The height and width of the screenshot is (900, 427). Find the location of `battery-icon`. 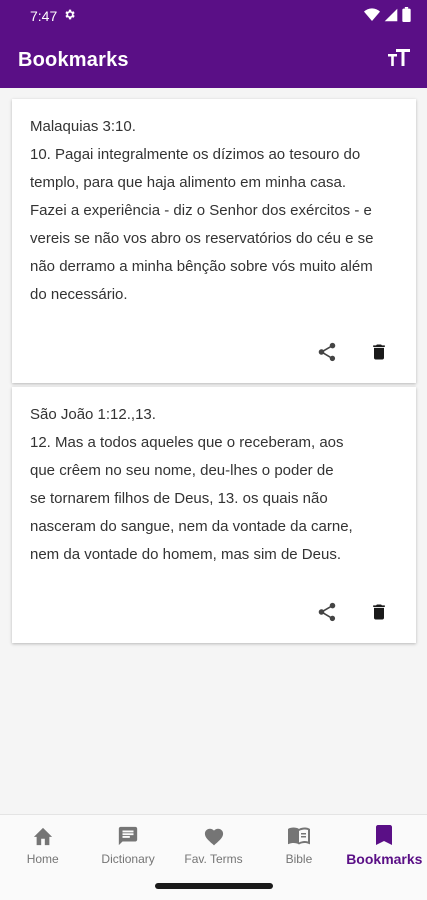

battery-icon is located at coordinates (406, 16).